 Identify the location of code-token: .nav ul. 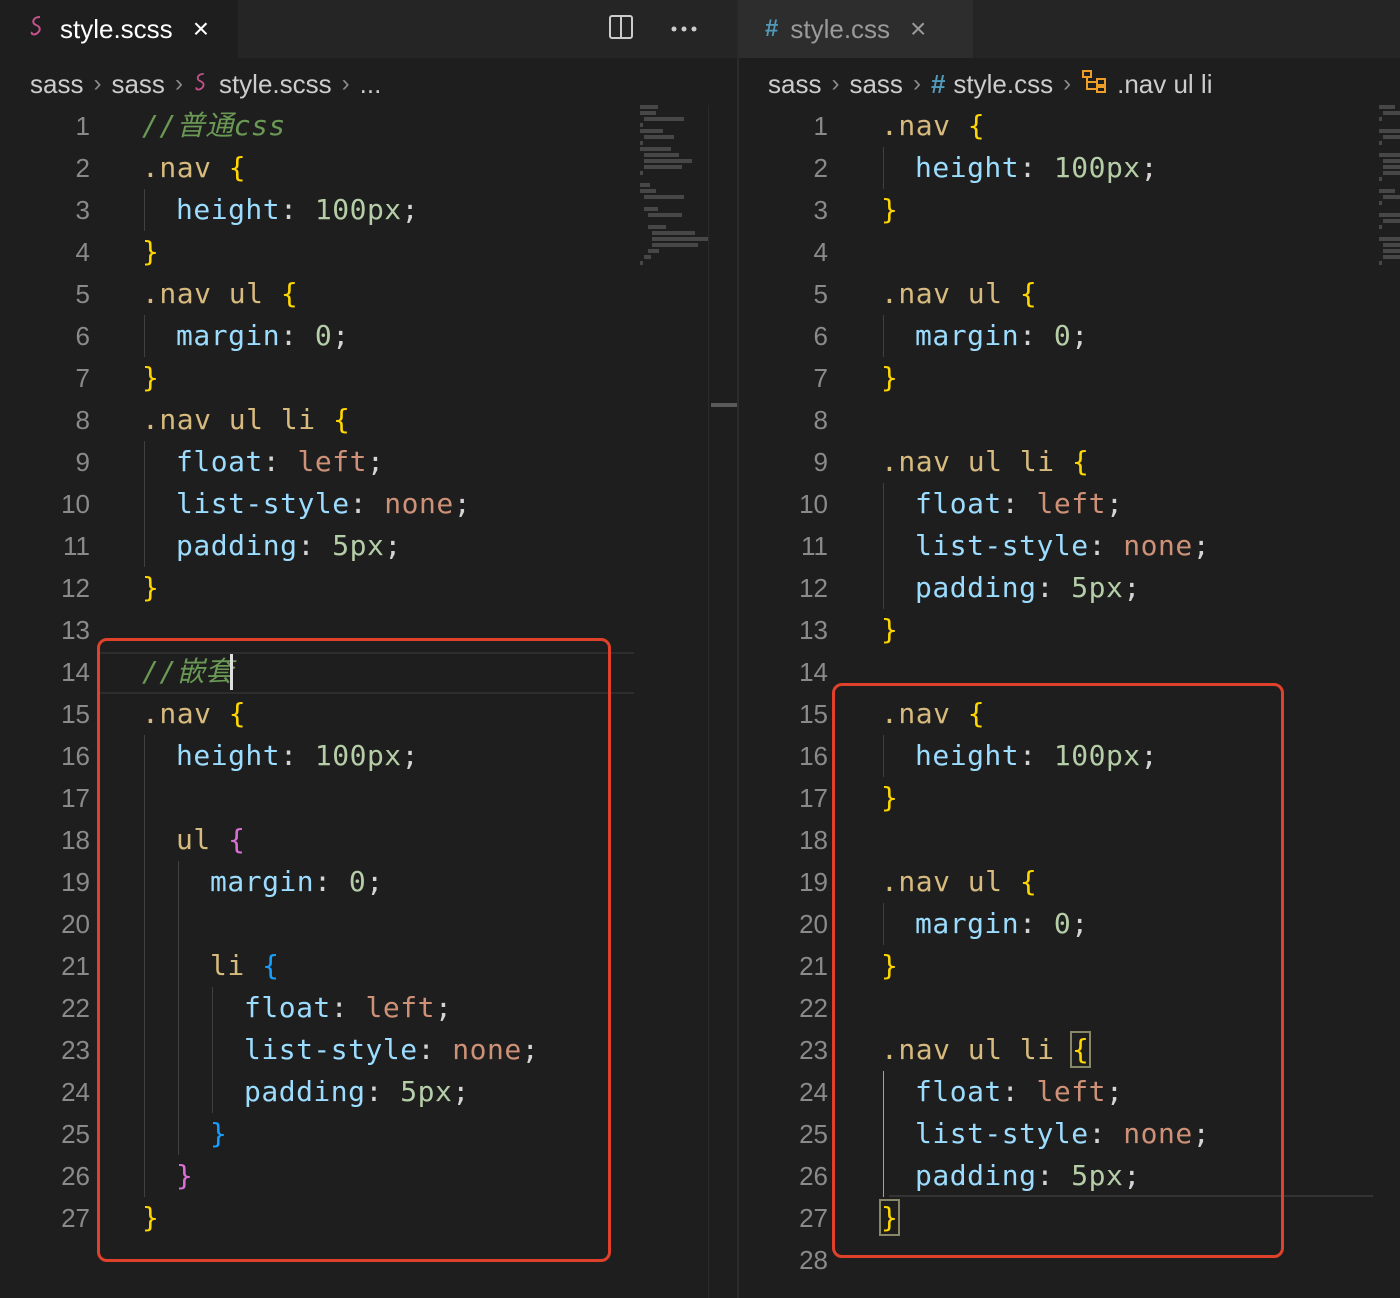
(211, 293).